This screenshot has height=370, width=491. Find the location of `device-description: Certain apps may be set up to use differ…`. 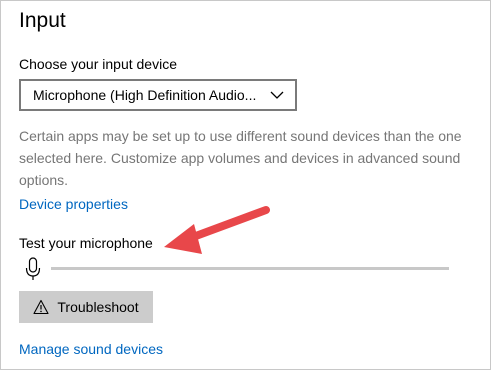

device-description: Certain apps may be set up to use differ… is located at coordinates (240, 158).